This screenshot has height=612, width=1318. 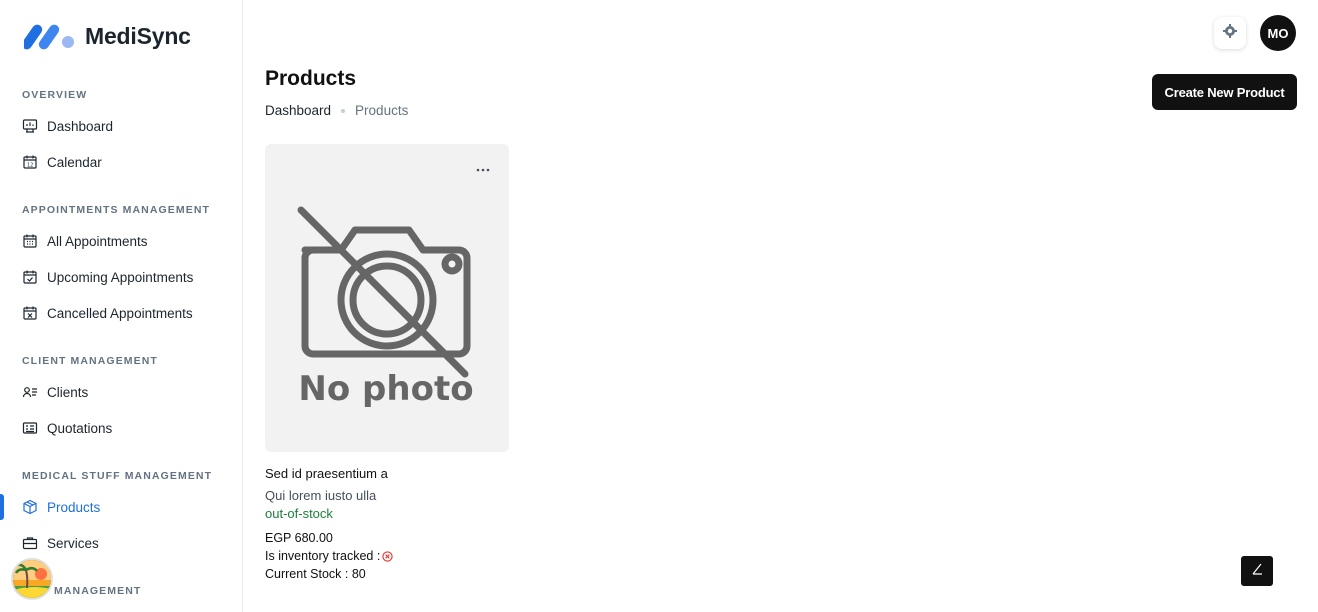 I want to click on sidebar-item-label: Upcoming Appointments, so click(x=120, y=277).